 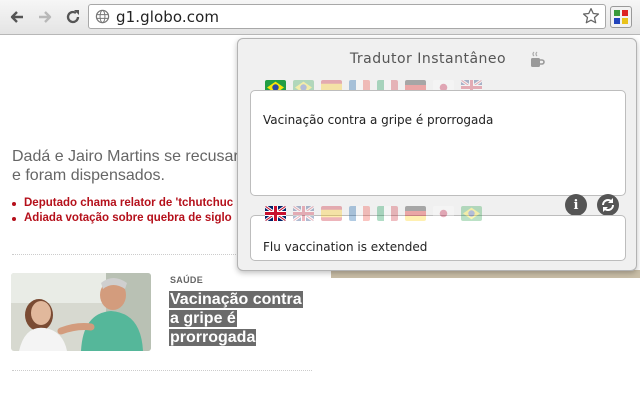 I want to click on italy-flag-icon, so click(x=387, y=213).